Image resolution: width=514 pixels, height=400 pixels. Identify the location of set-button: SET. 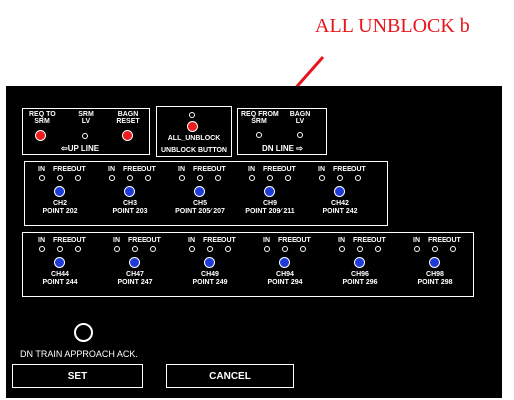
(77, 376).